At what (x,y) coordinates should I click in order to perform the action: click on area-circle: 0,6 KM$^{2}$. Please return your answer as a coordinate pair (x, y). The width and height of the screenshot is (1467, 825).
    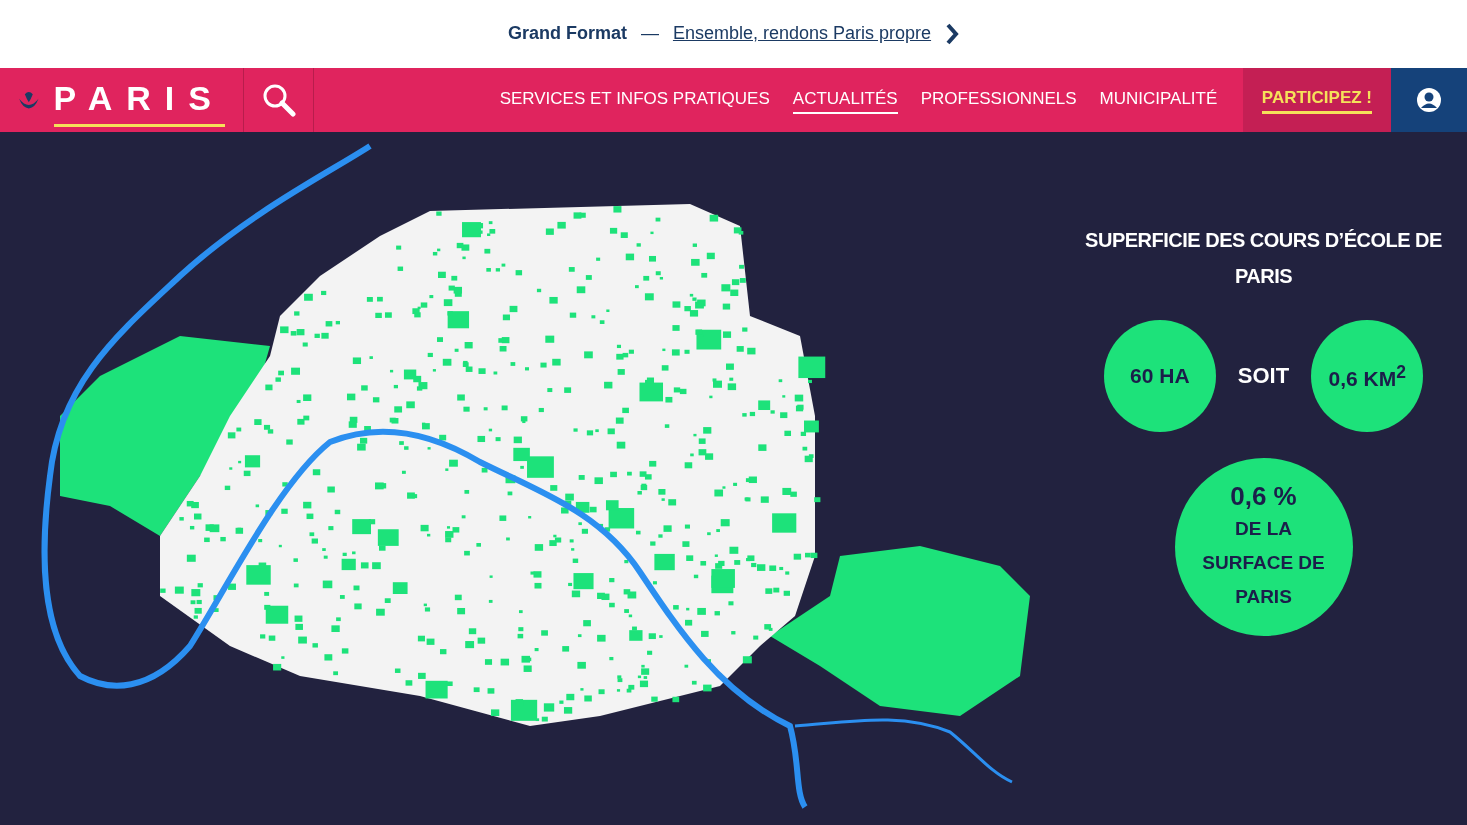
    Looking at the image, I should click on (1367, 376).